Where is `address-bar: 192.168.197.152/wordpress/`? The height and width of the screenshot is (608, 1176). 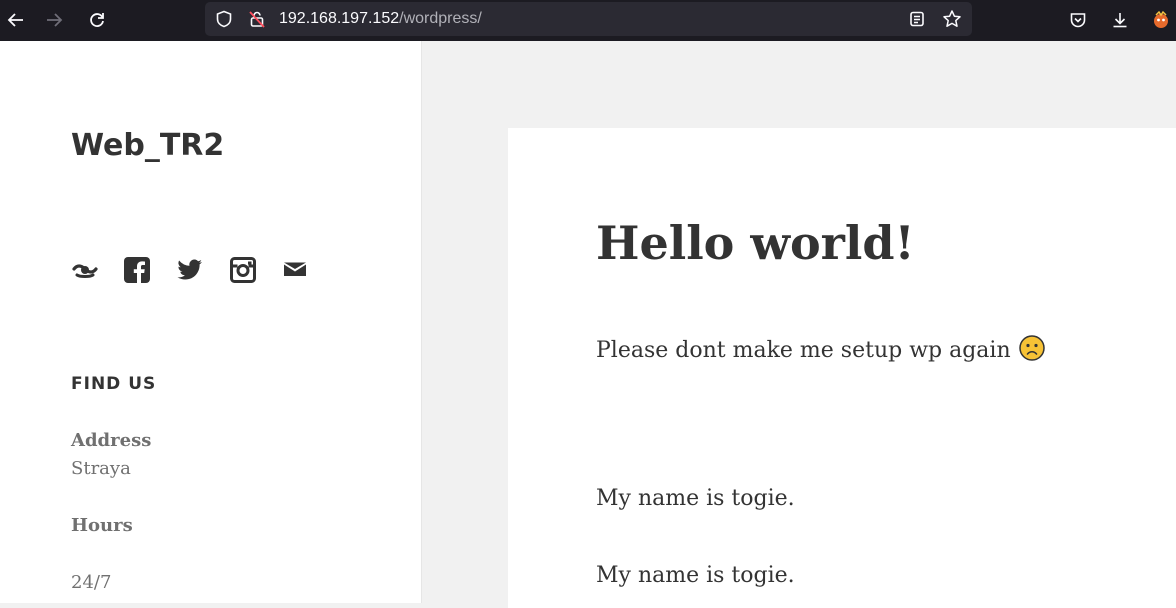
address-bar: 192.168.197.152/wordpress/ is located at coordinates (588, 19).